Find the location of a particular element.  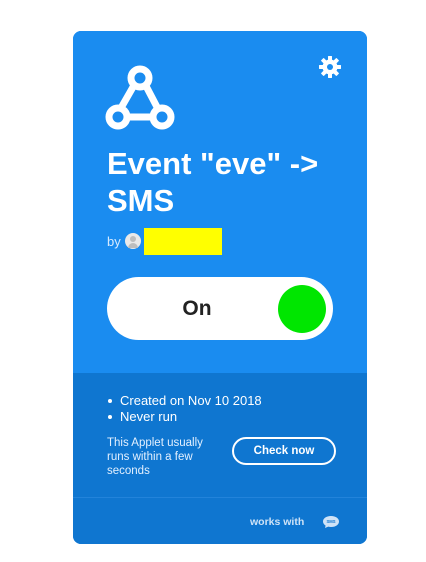

works-with-label: works with is located at coordinates (277, 522).